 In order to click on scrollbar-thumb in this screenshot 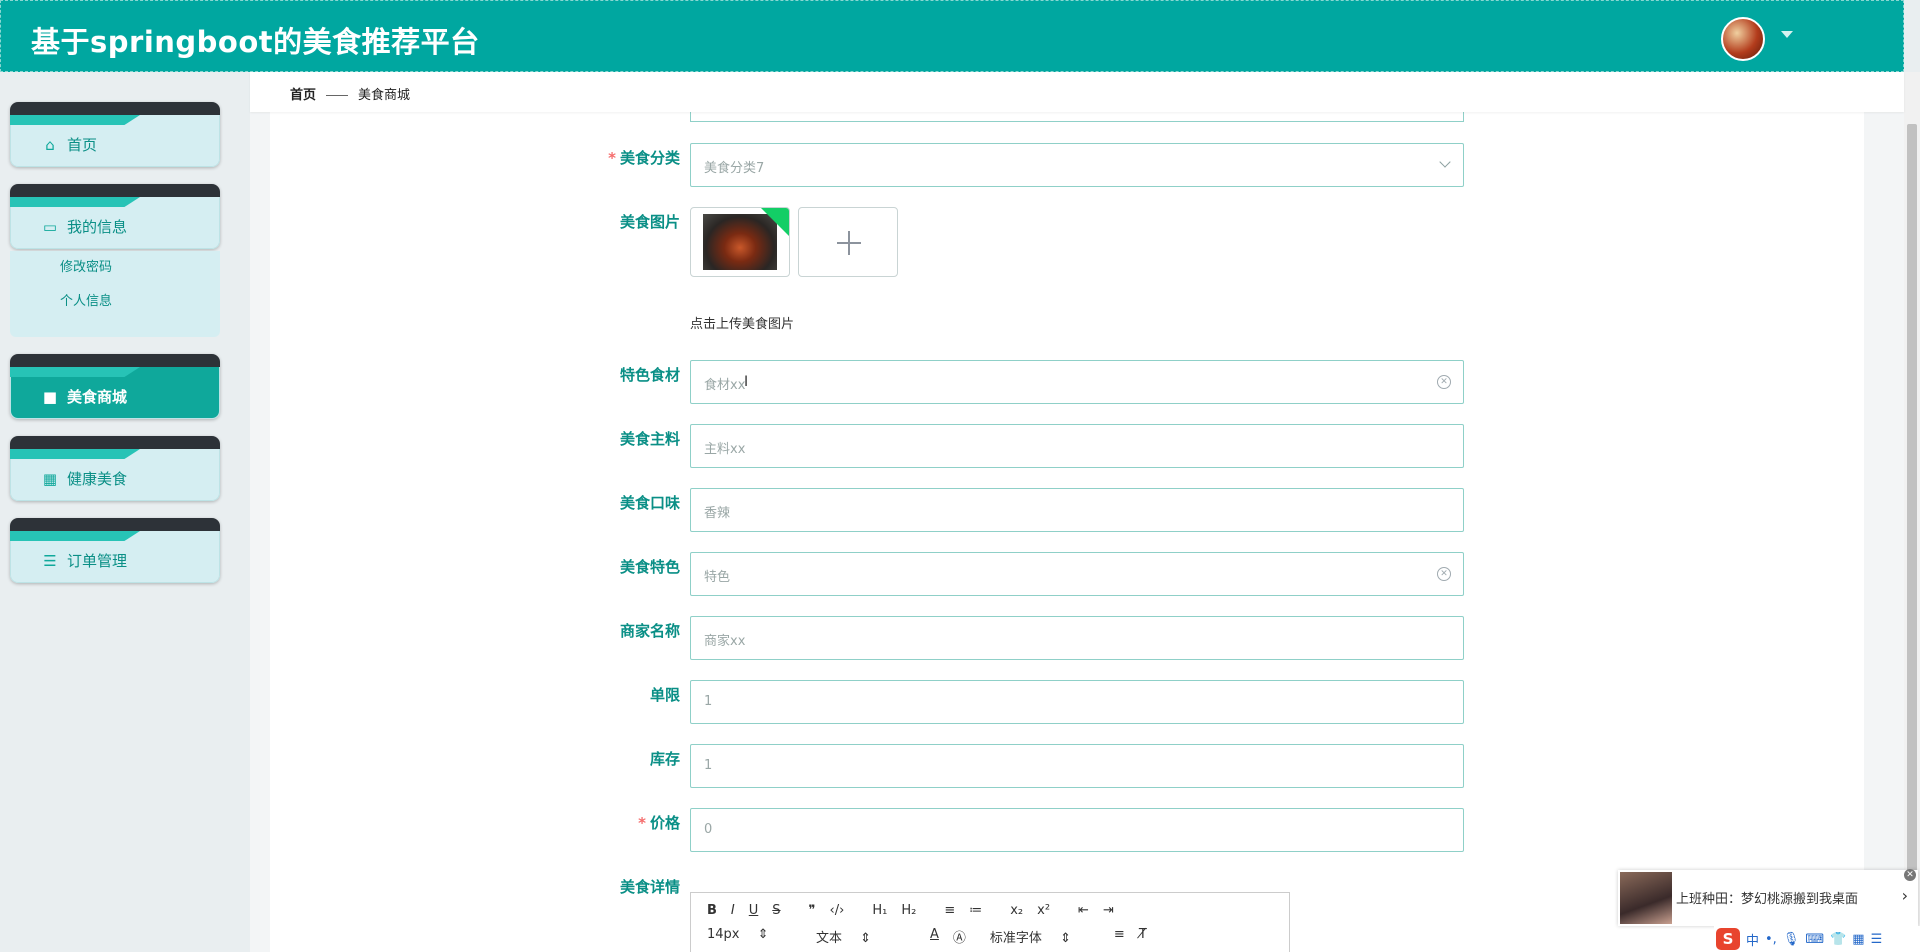, I will do `click(1912, 534)`.